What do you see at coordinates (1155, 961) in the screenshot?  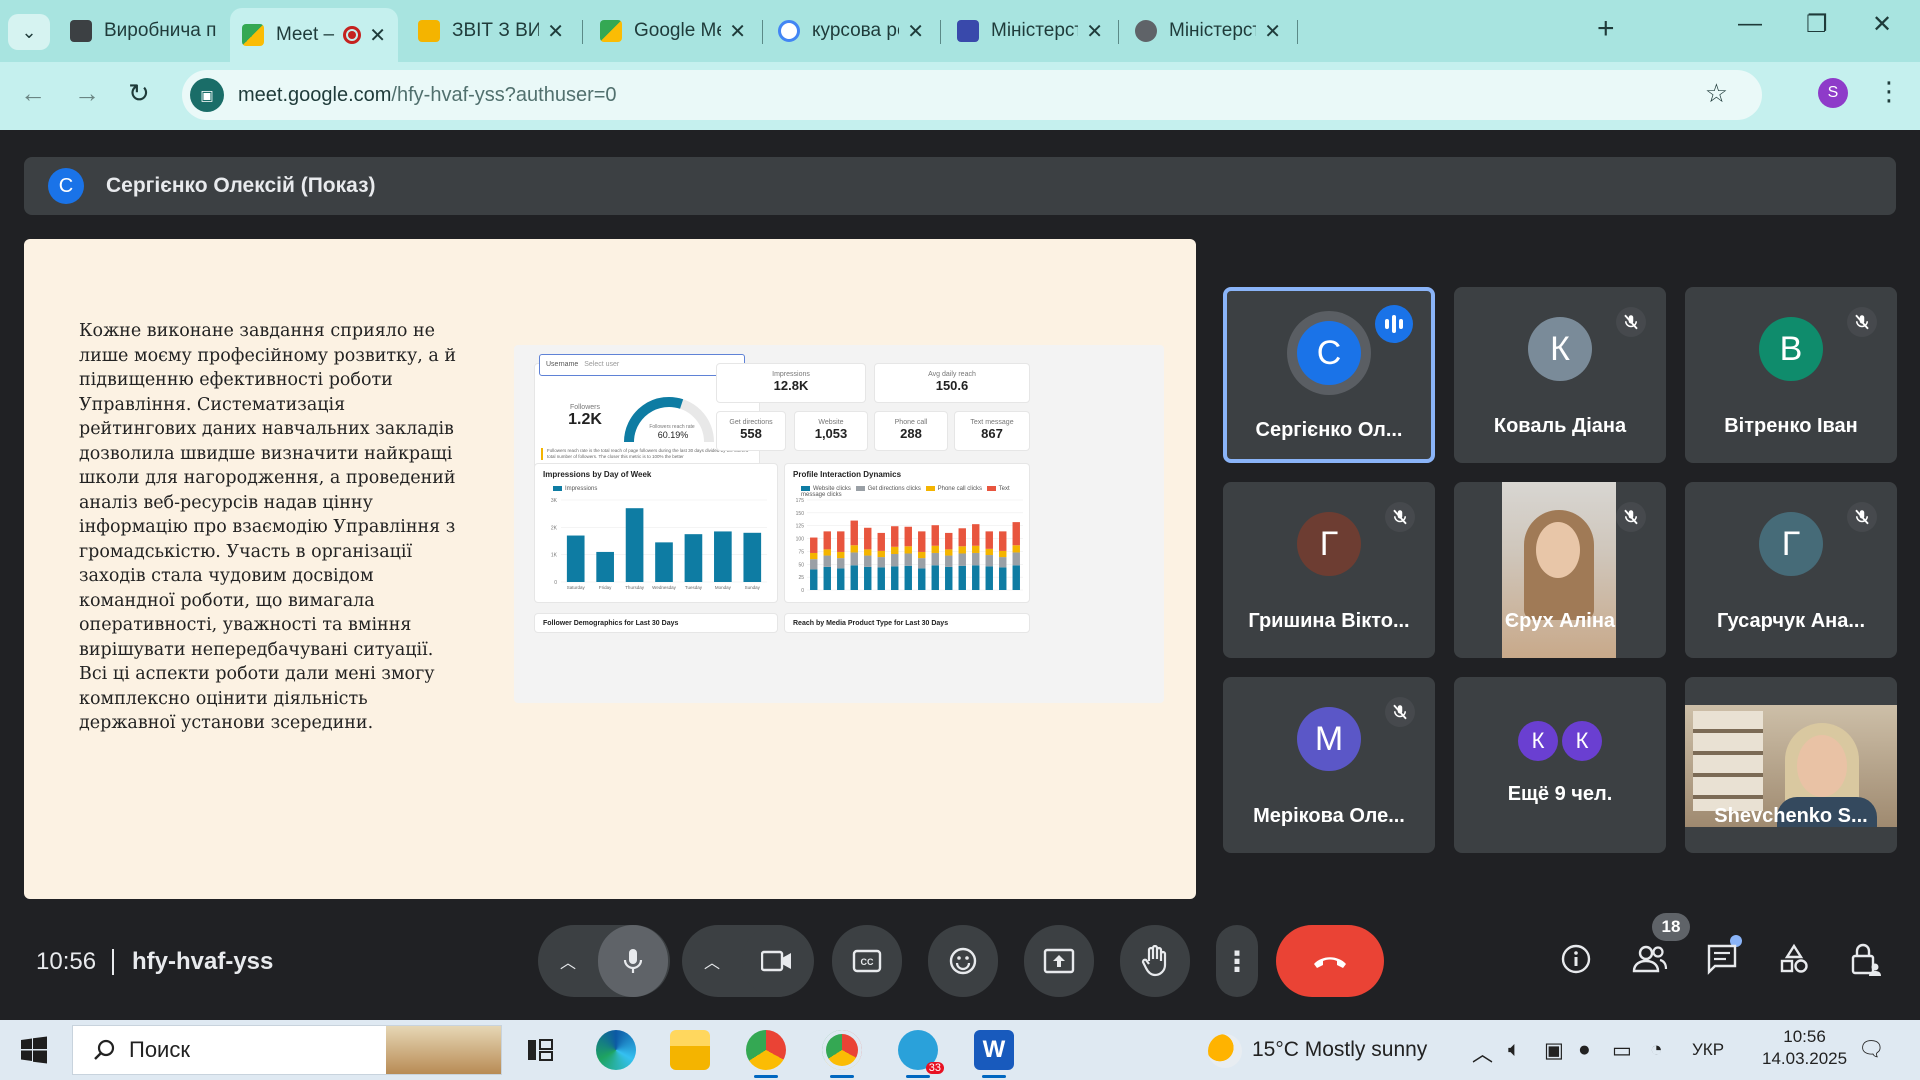 I see `raise-hand-button` at bounding box center [1155, 961].